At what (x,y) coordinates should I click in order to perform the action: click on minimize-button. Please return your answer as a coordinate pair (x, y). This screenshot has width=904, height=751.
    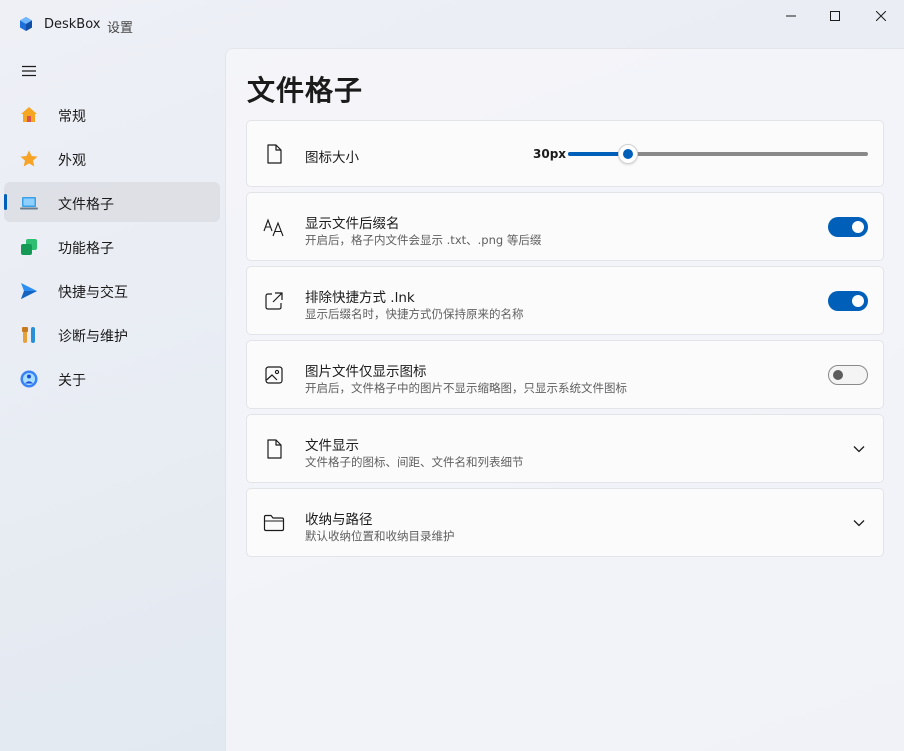
    Looking at the image, I should click on (791, 15).